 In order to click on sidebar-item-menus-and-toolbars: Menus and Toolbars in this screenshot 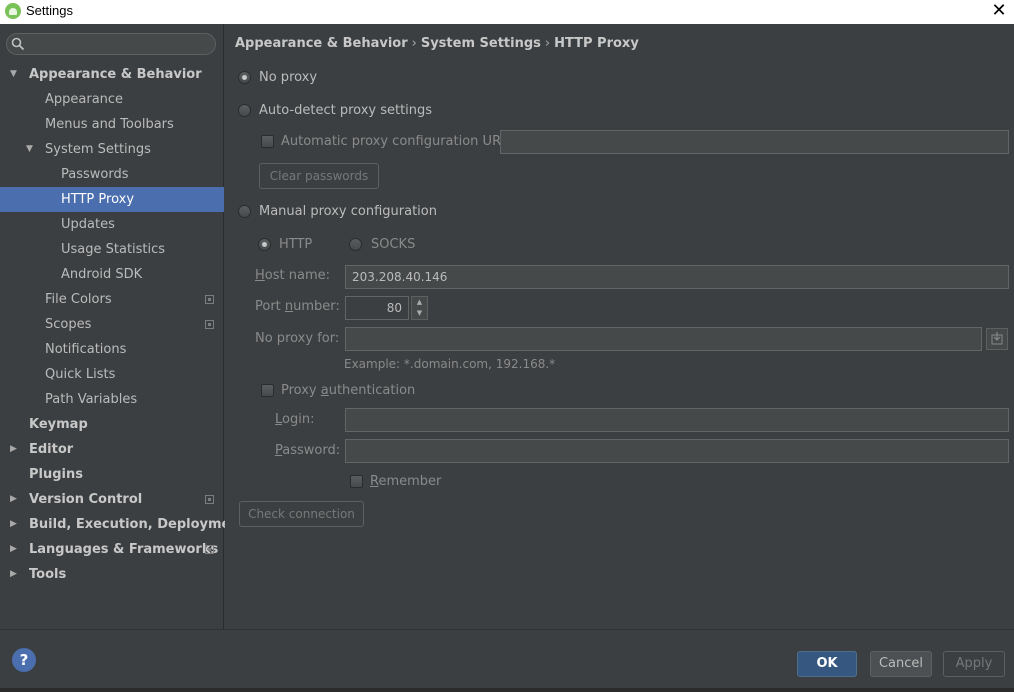, I will do `click(112, 124)`.